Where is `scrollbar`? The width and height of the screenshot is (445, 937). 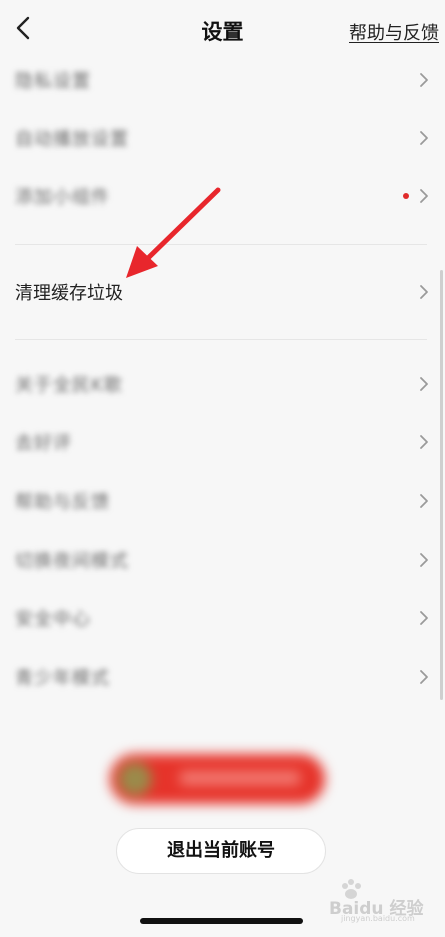
scrollbar is located at coordinates (441, 485).